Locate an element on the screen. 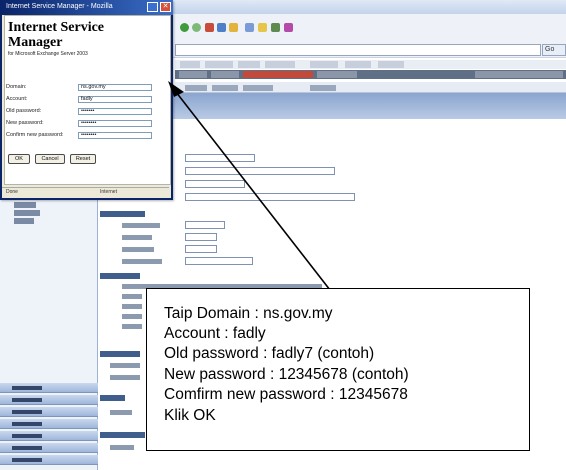 The width and height of the screenshot is (566, 470). instruction-line-old-password: Old password : fadly7 (contoh) is located at coordinates (269, 353).